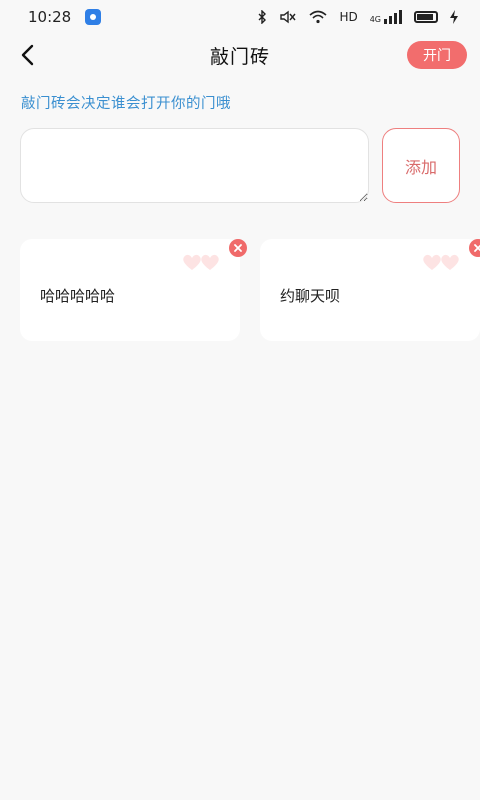 The height and width of the screenshot is (800, 480). I want to click on brick-card-text: 哈哈哈哈哈, so click(78, 296).